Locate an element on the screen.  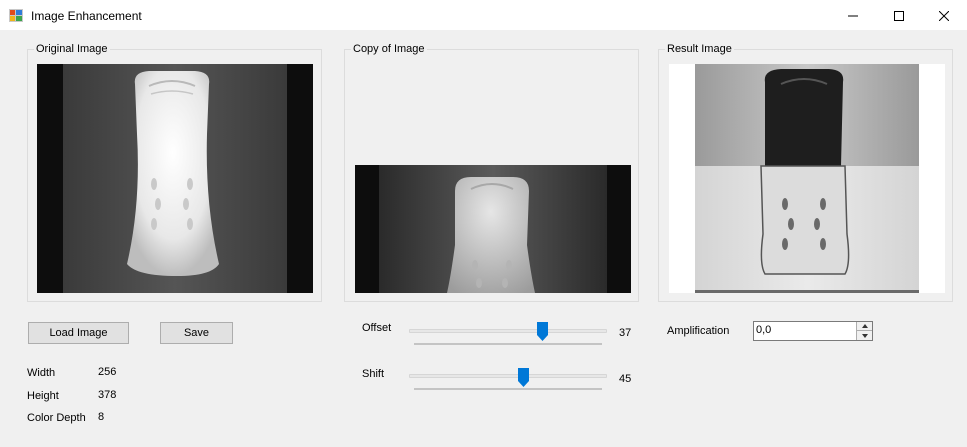
result-image-picture is located at coordinates (807, 178).